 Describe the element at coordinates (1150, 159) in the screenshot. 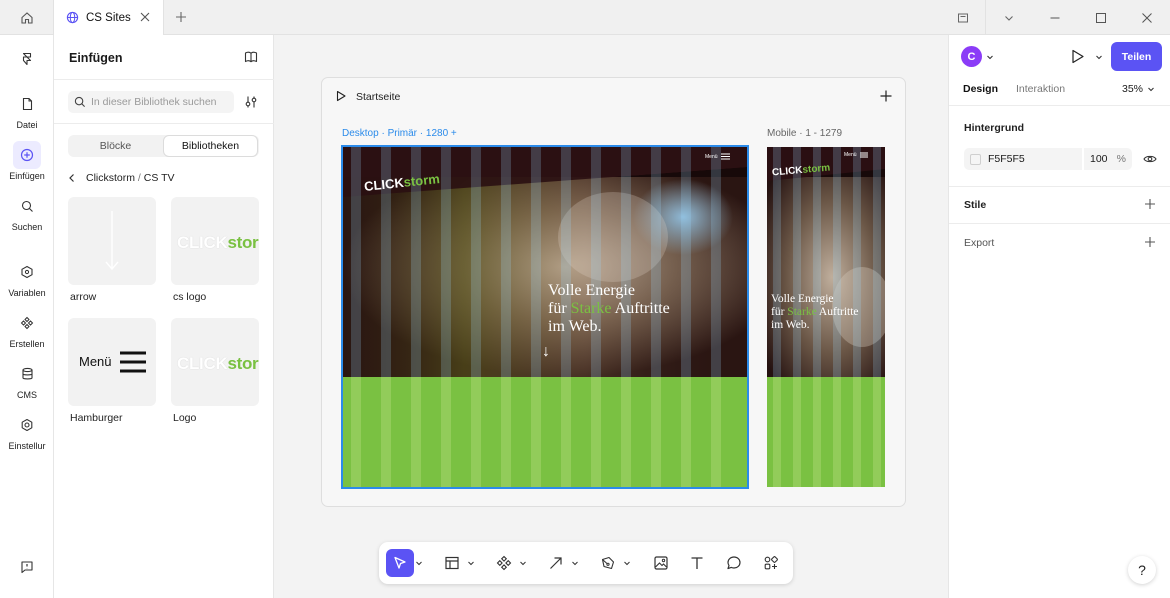

I see `eye-icon` at that location.